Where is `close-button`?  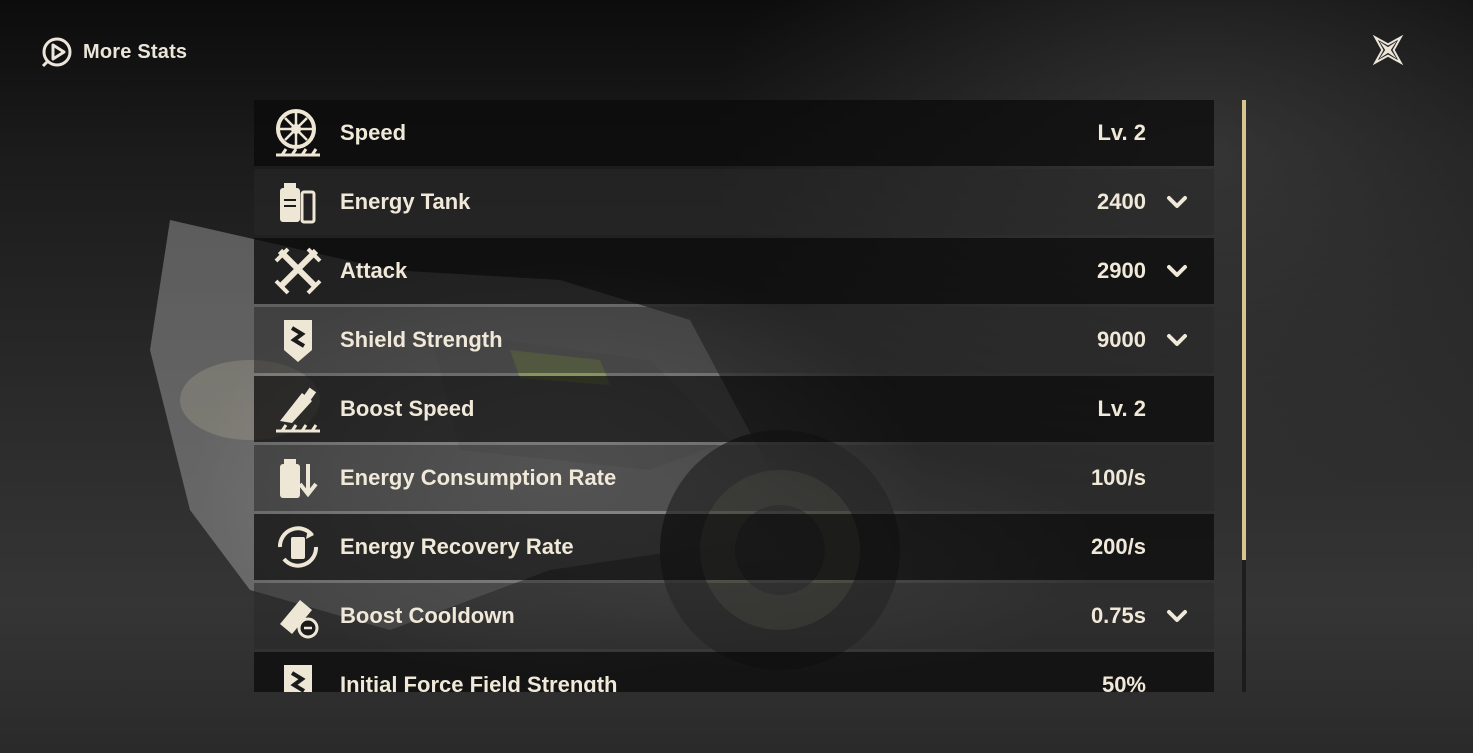
close-button is located at coordinates (1388, 50).